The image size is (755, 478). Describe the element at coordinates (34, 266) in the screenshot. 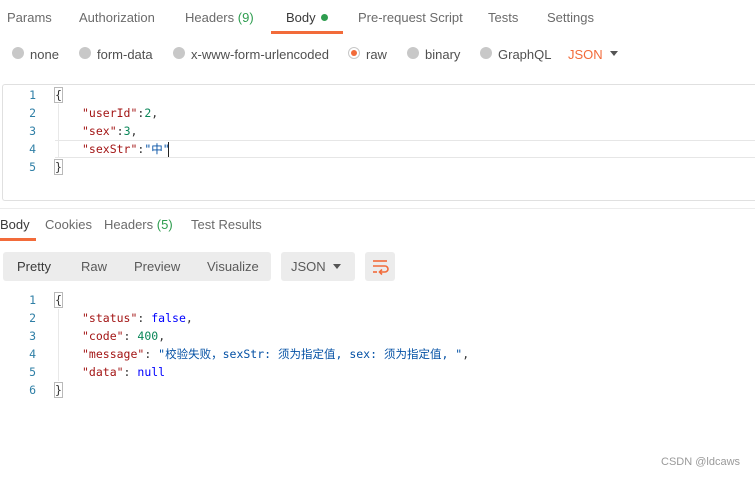

I see `view-pretty-button: Pretty` at that location.